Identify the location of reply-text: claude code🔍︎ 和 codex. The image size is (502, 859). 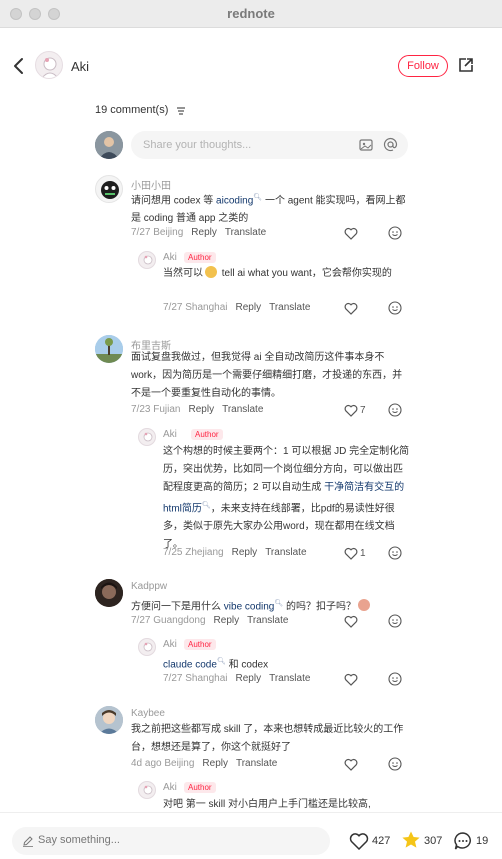
(216, 664).